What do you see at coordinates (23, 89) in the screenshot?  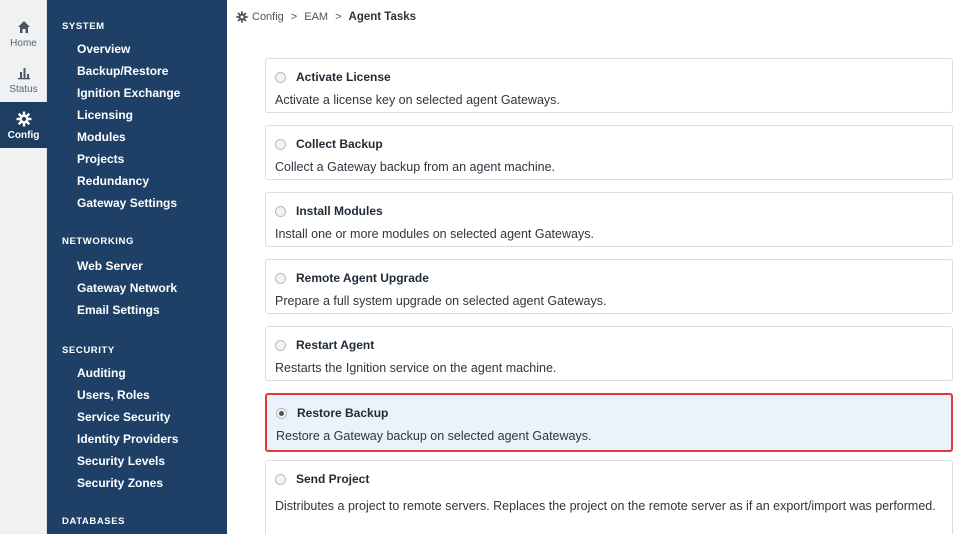 I see `rail-item-label: Status` at bounding box center [23, 89].